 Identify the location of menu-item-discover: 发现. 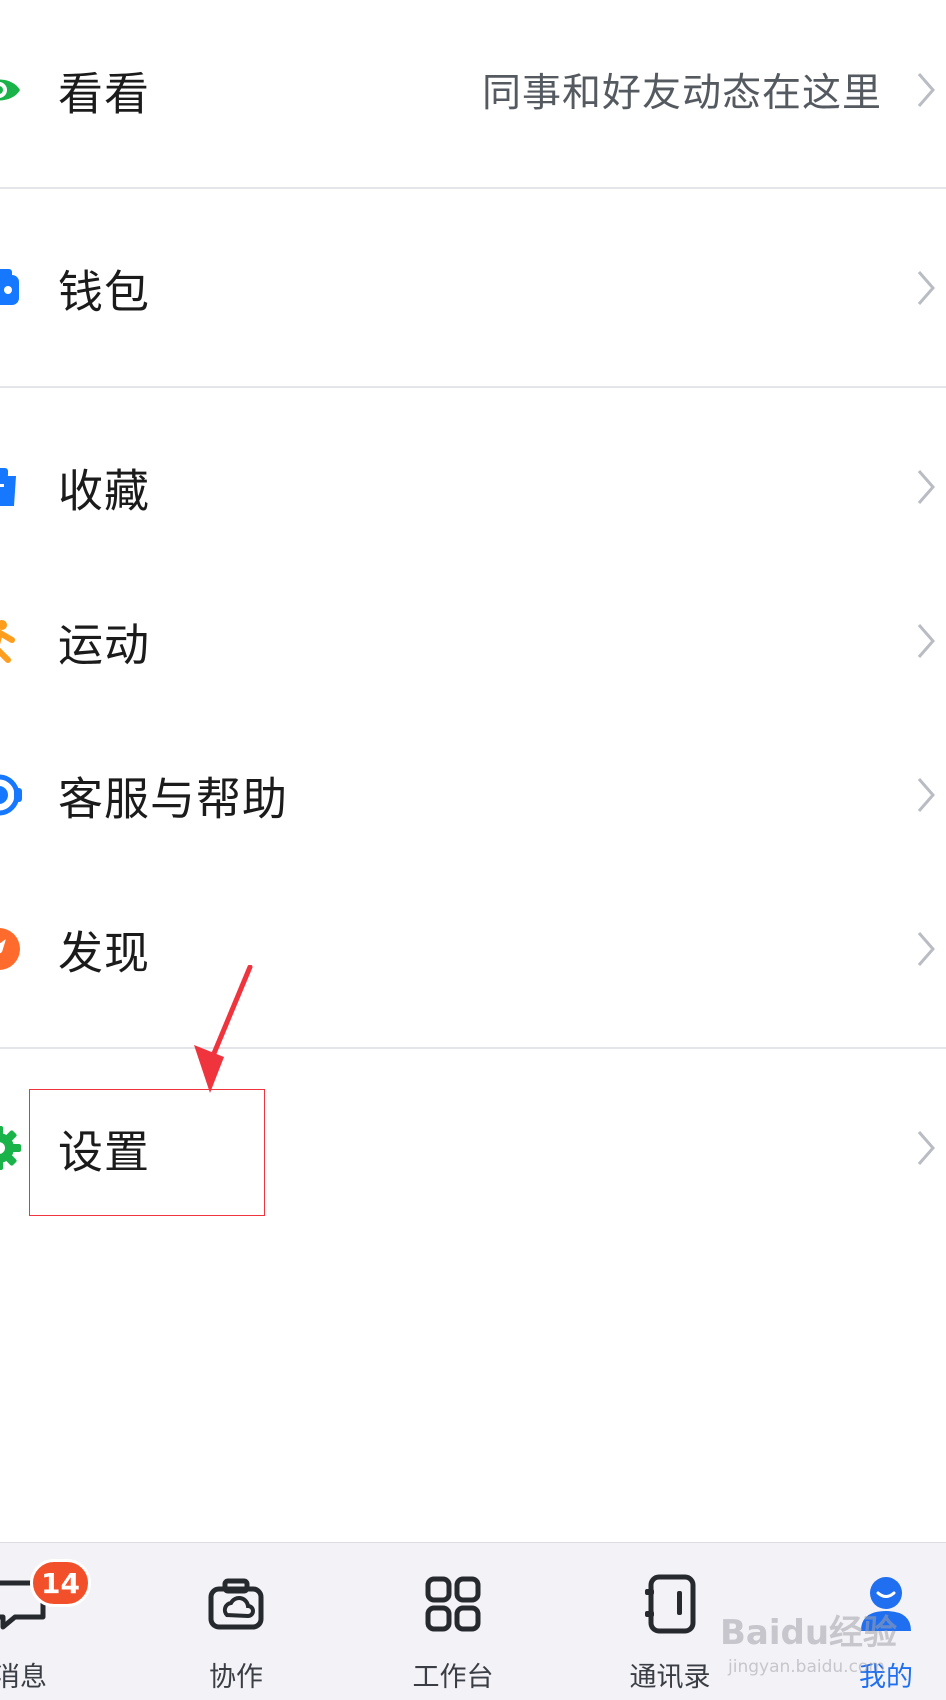
(473, 949).